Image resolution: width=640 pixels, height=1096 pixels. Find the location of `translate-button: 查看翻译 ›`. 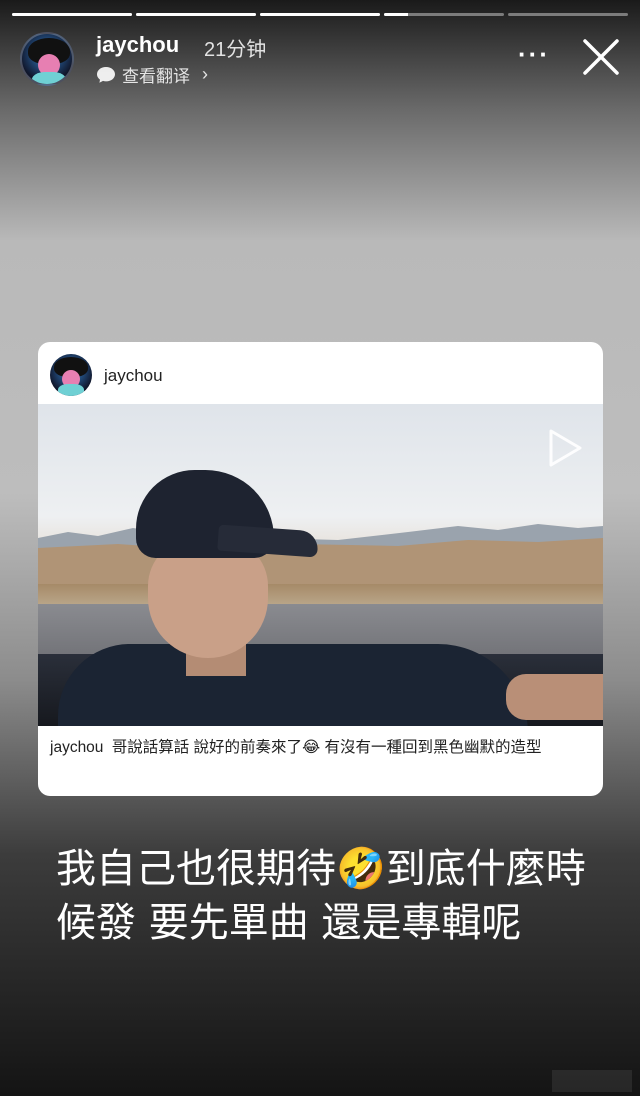

translate-button: 查看翻译 › is located at coordinates (152, 74).